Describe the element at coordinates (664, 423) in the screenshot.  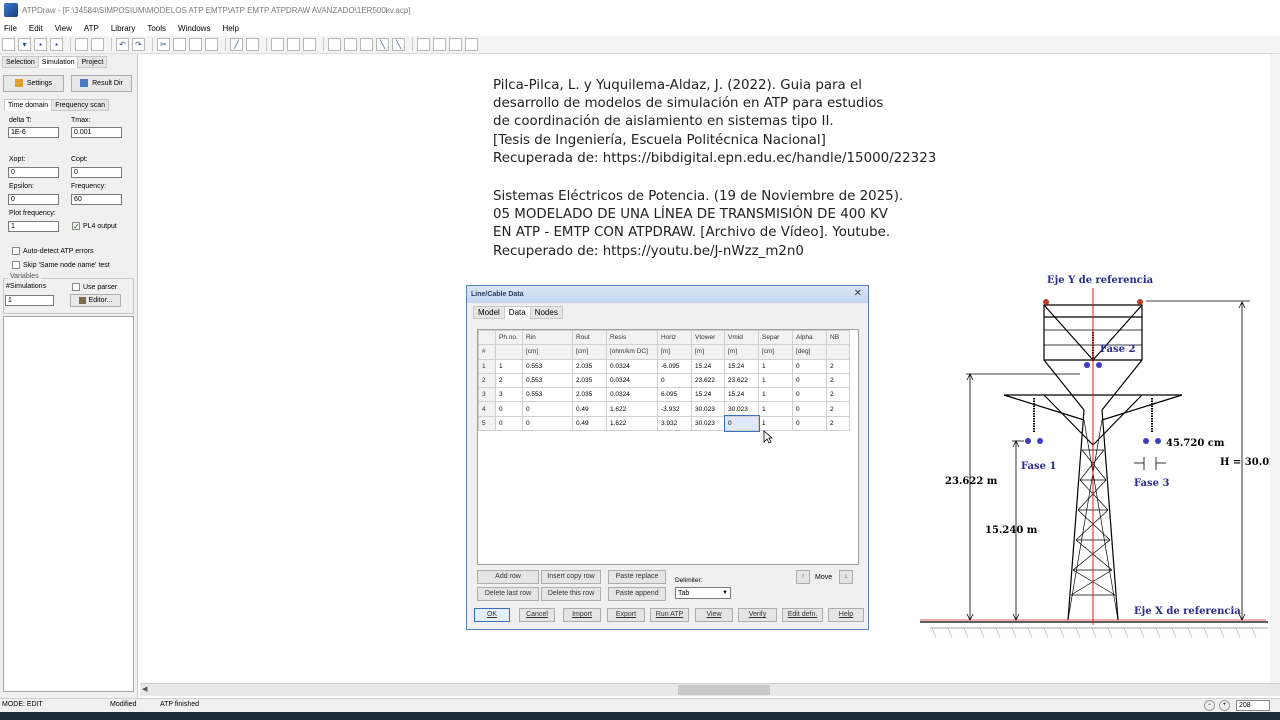
I see `table-row: 5 0 0 0.49 1.622 3.932 30.023 0 1 0 2` at that location.